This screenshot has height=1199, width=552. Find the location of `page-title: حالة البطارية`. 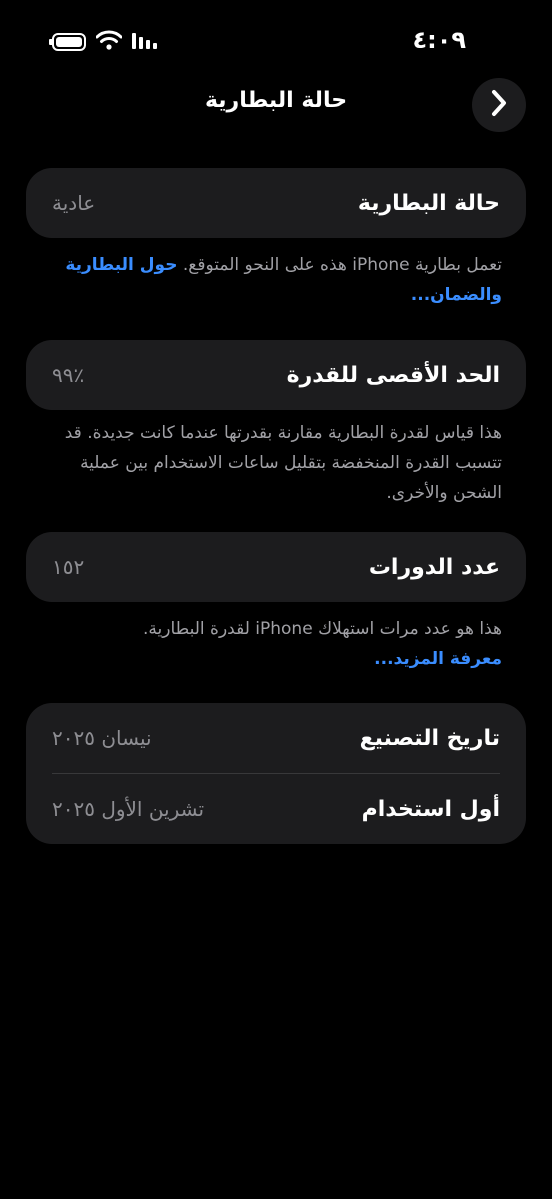

page-title: حالة البطارية is located at coordinates (276, 100).